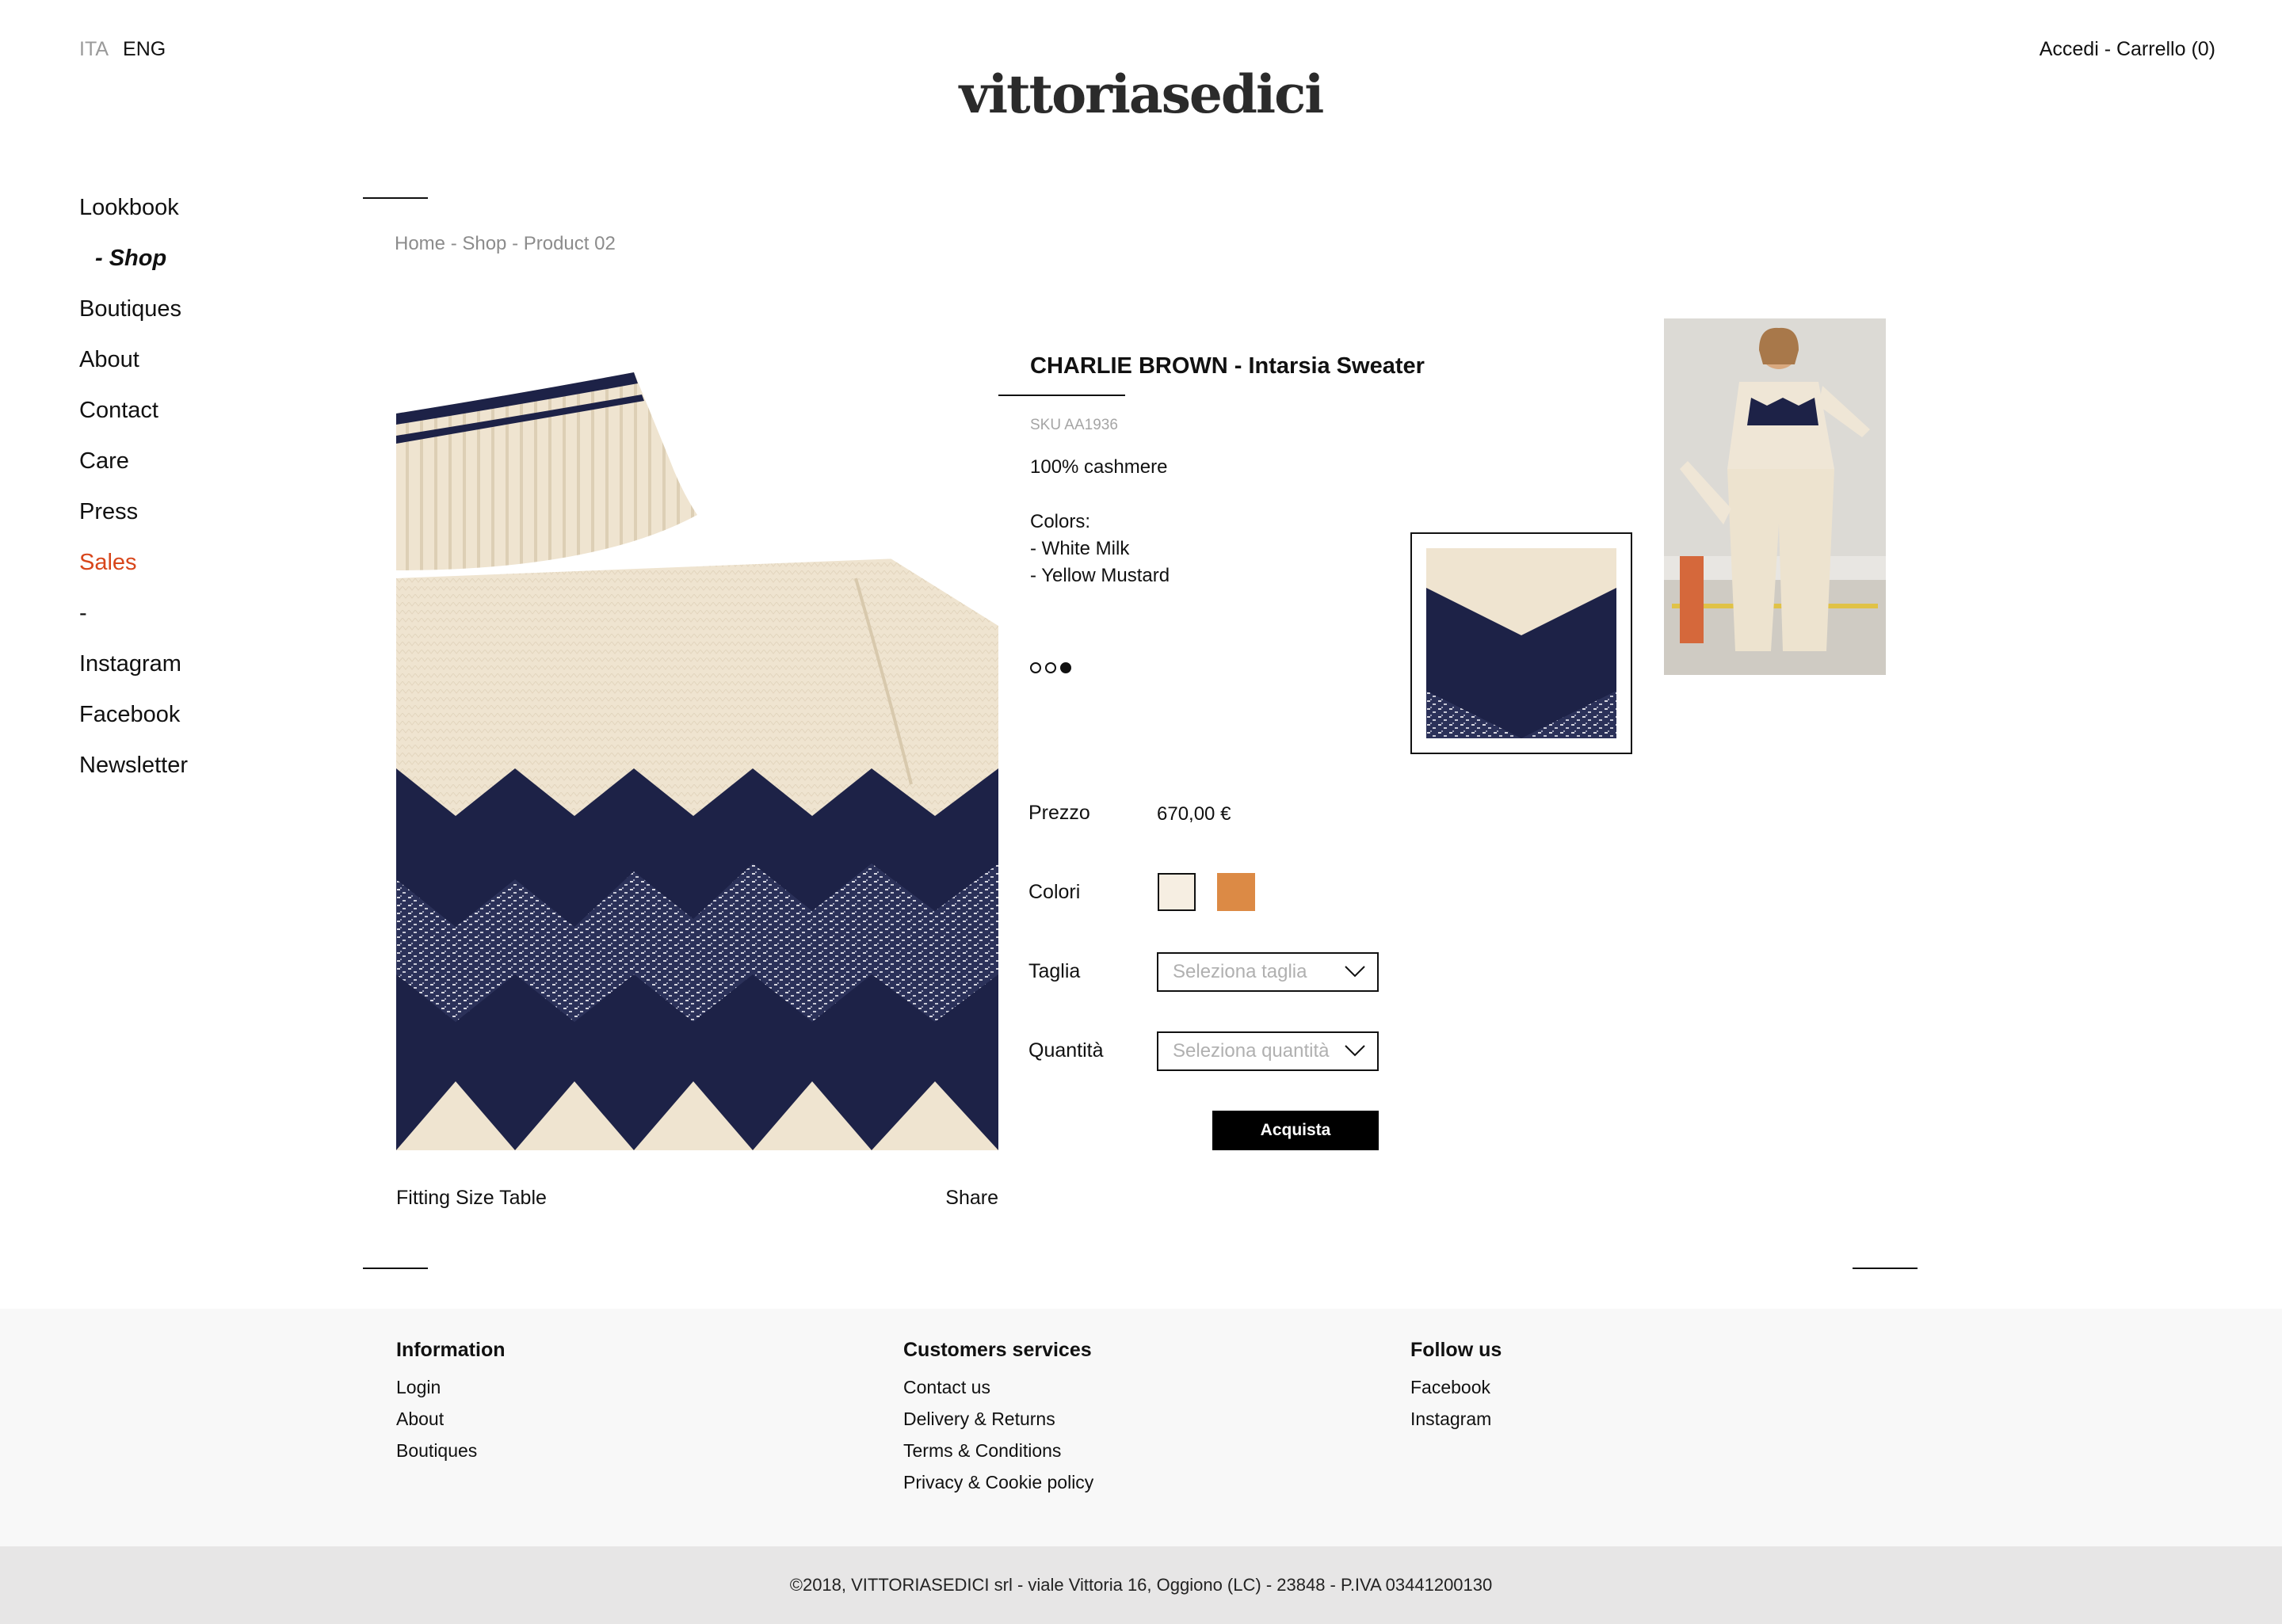 This screenshot has width=2282, height=1624. Describe the element at coordinates (94, 49) in the screenshot. I see `lang-ita-link: ITA` at that location.